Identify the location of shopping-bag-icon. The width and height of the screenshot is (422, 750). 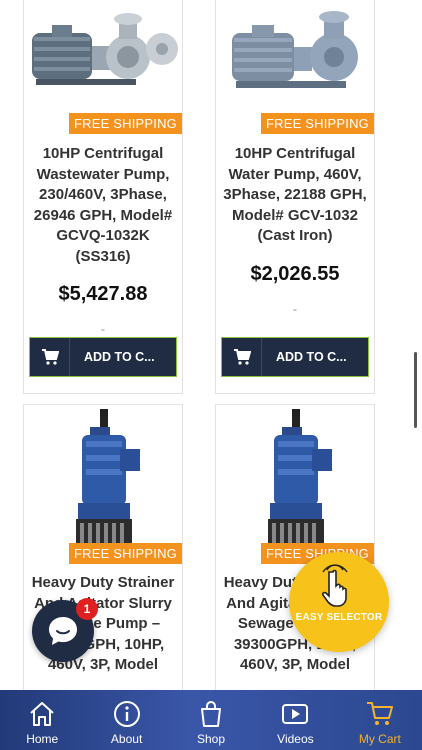
(211, 714).